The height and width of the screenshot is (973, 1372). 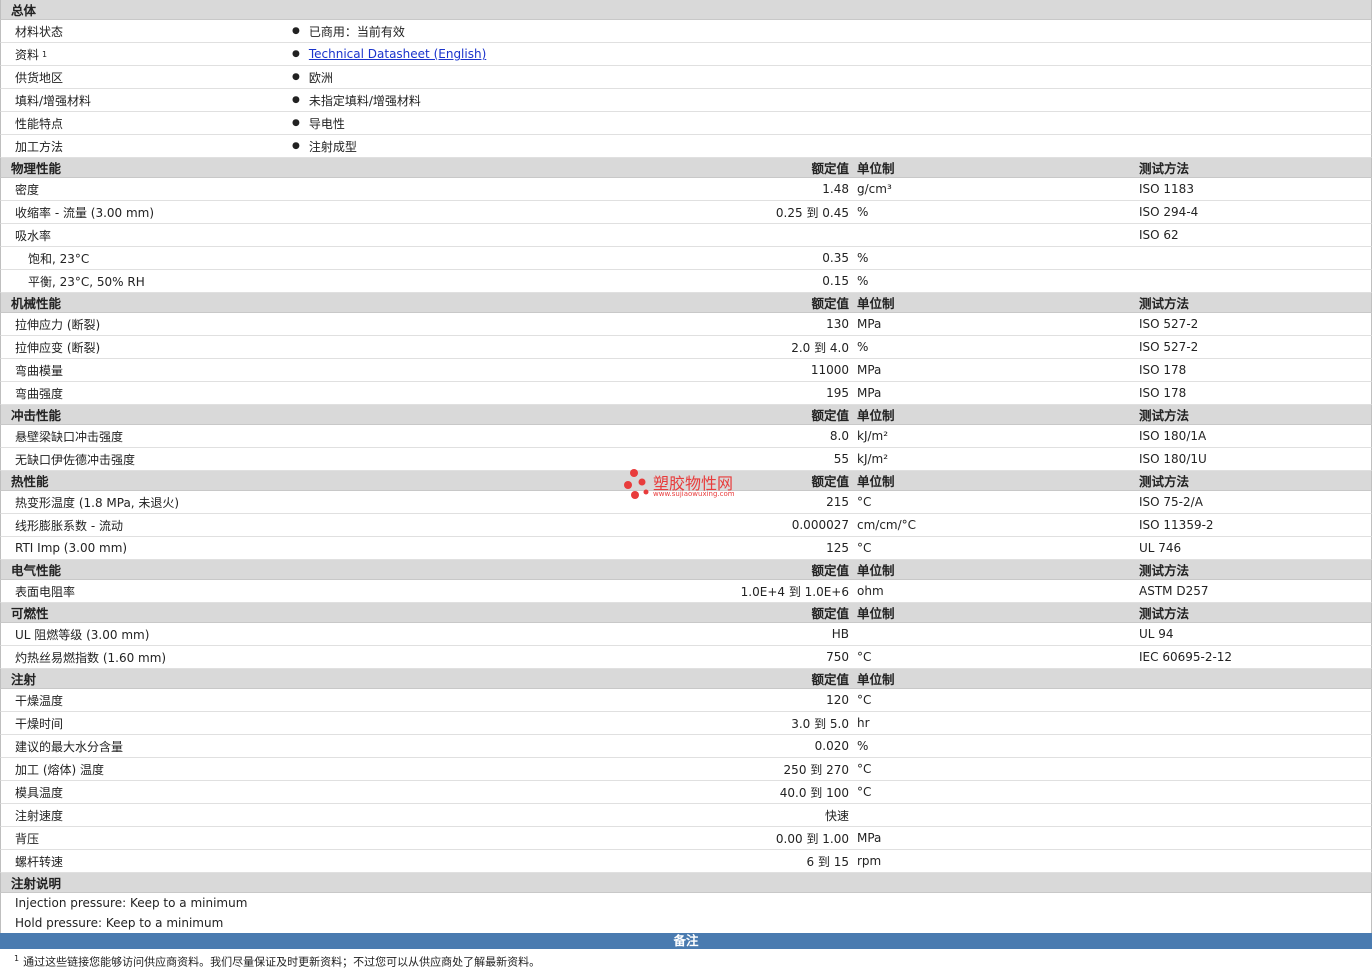 I want to click on property-value: ● 注射成型, so click(x=324, y=146).